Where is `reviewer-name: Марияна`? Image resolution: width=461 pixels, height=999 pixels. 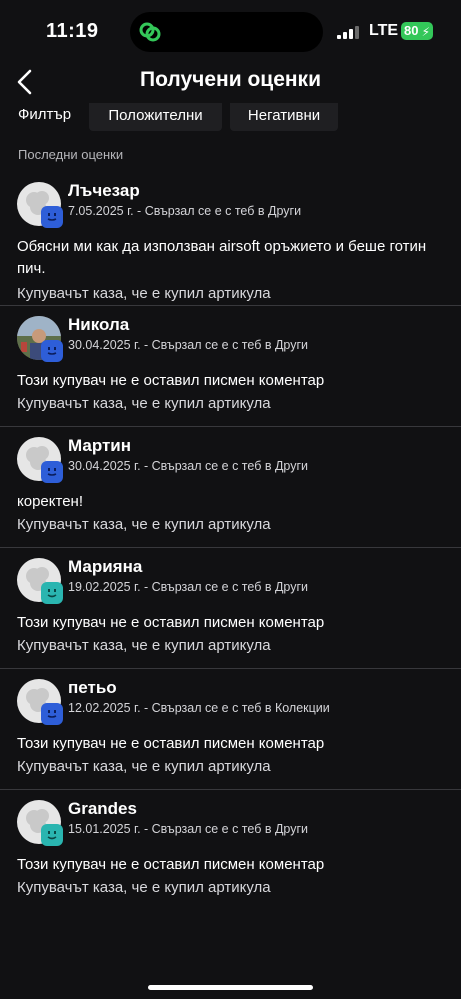
reviewer-name: Марияна is located at coordinates (105, 567).